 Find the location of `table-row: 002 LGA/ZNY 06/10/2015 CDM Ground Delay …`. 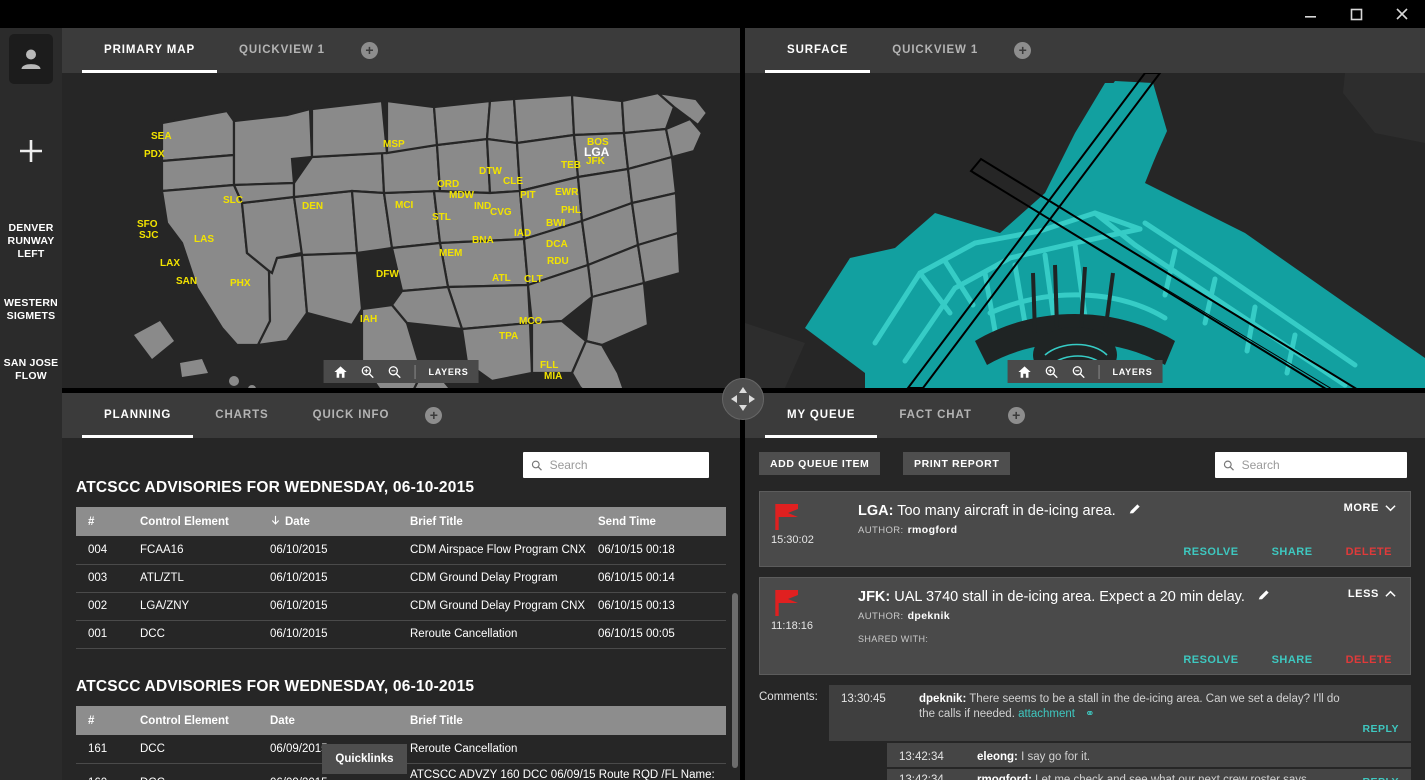

table-row: 002 LGA/ZNY 06/10/2015 CDM Ground Delay … is located at coordinates (401, 606).